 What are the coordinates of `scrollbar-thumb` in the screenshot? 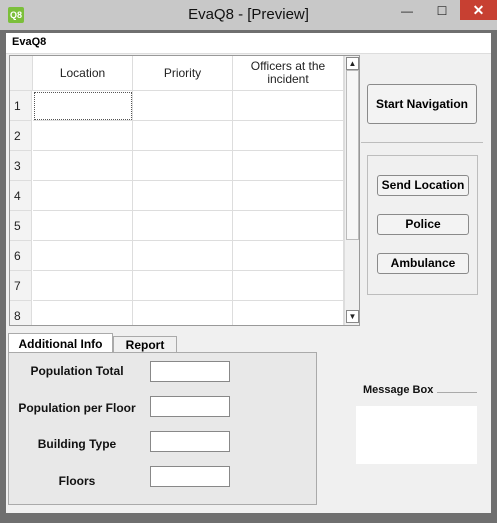 It's located at (352, 155).